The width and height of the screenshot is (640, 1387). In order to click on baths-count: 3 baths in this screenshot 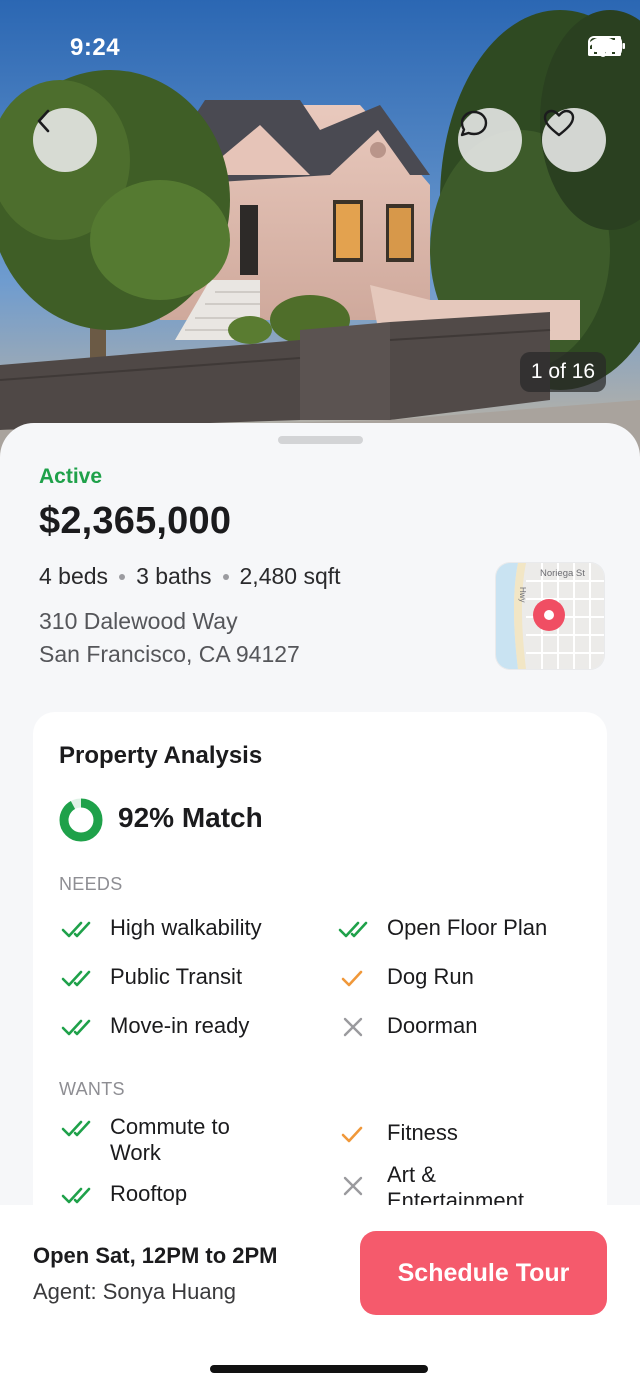, I will do `click(174, 576)`.